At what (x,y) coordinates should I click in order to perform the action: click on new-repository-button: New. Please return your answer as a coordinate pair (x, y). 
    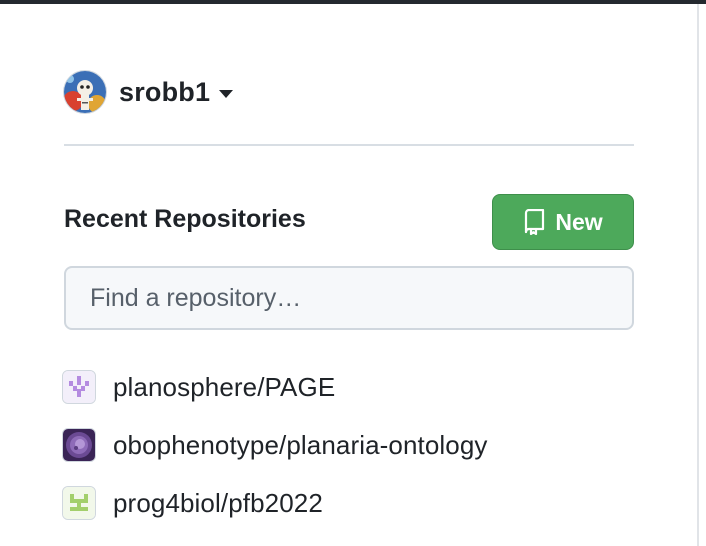
    Looking at the image, I should click on (563, 222).